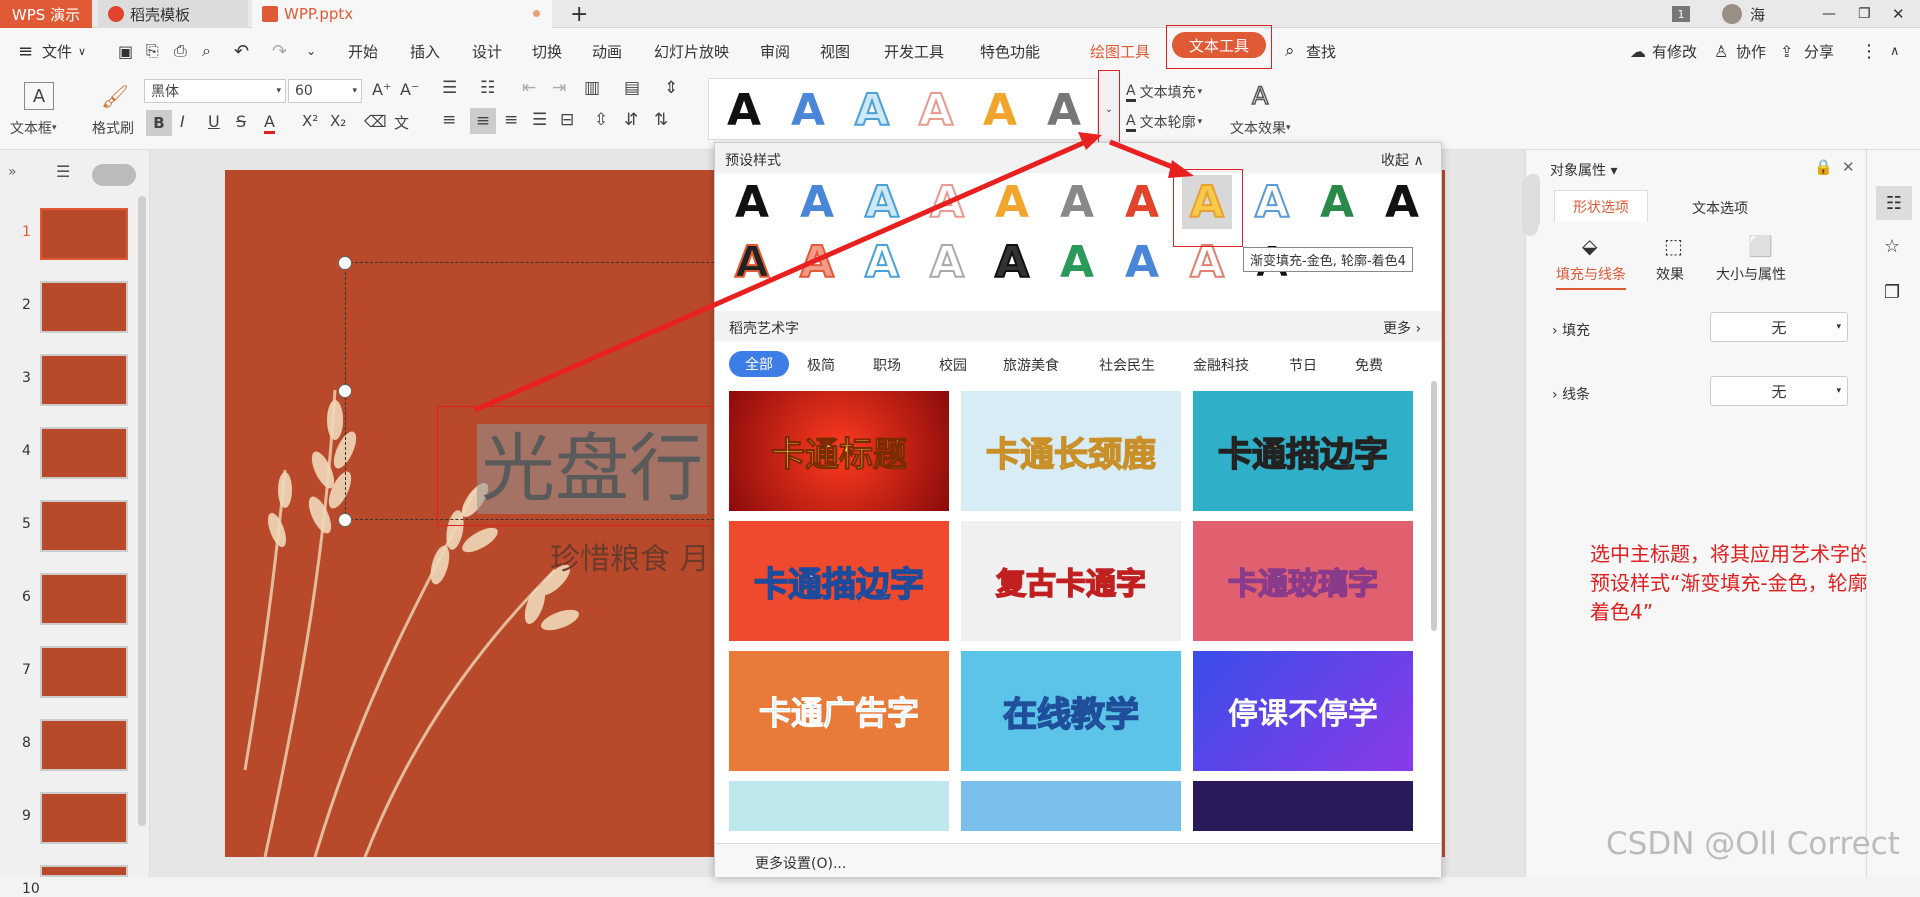 The image size is (1920, 897). I want to click on slide-scrollbar, so click(142, 511).